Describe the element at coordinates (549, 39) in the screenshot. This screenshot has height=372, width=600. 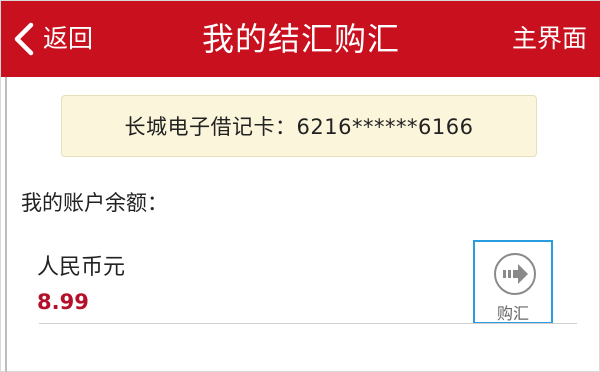
I see `home-button: 主界面` at that location.